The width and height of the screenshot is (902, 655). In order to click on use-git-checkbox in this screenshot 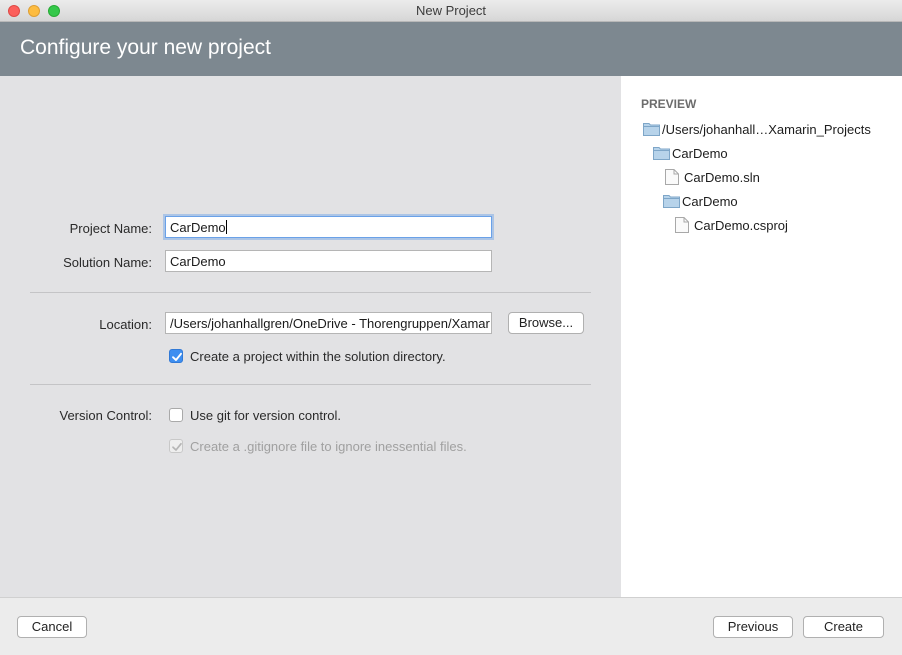, I will do `click(176, 415)`.